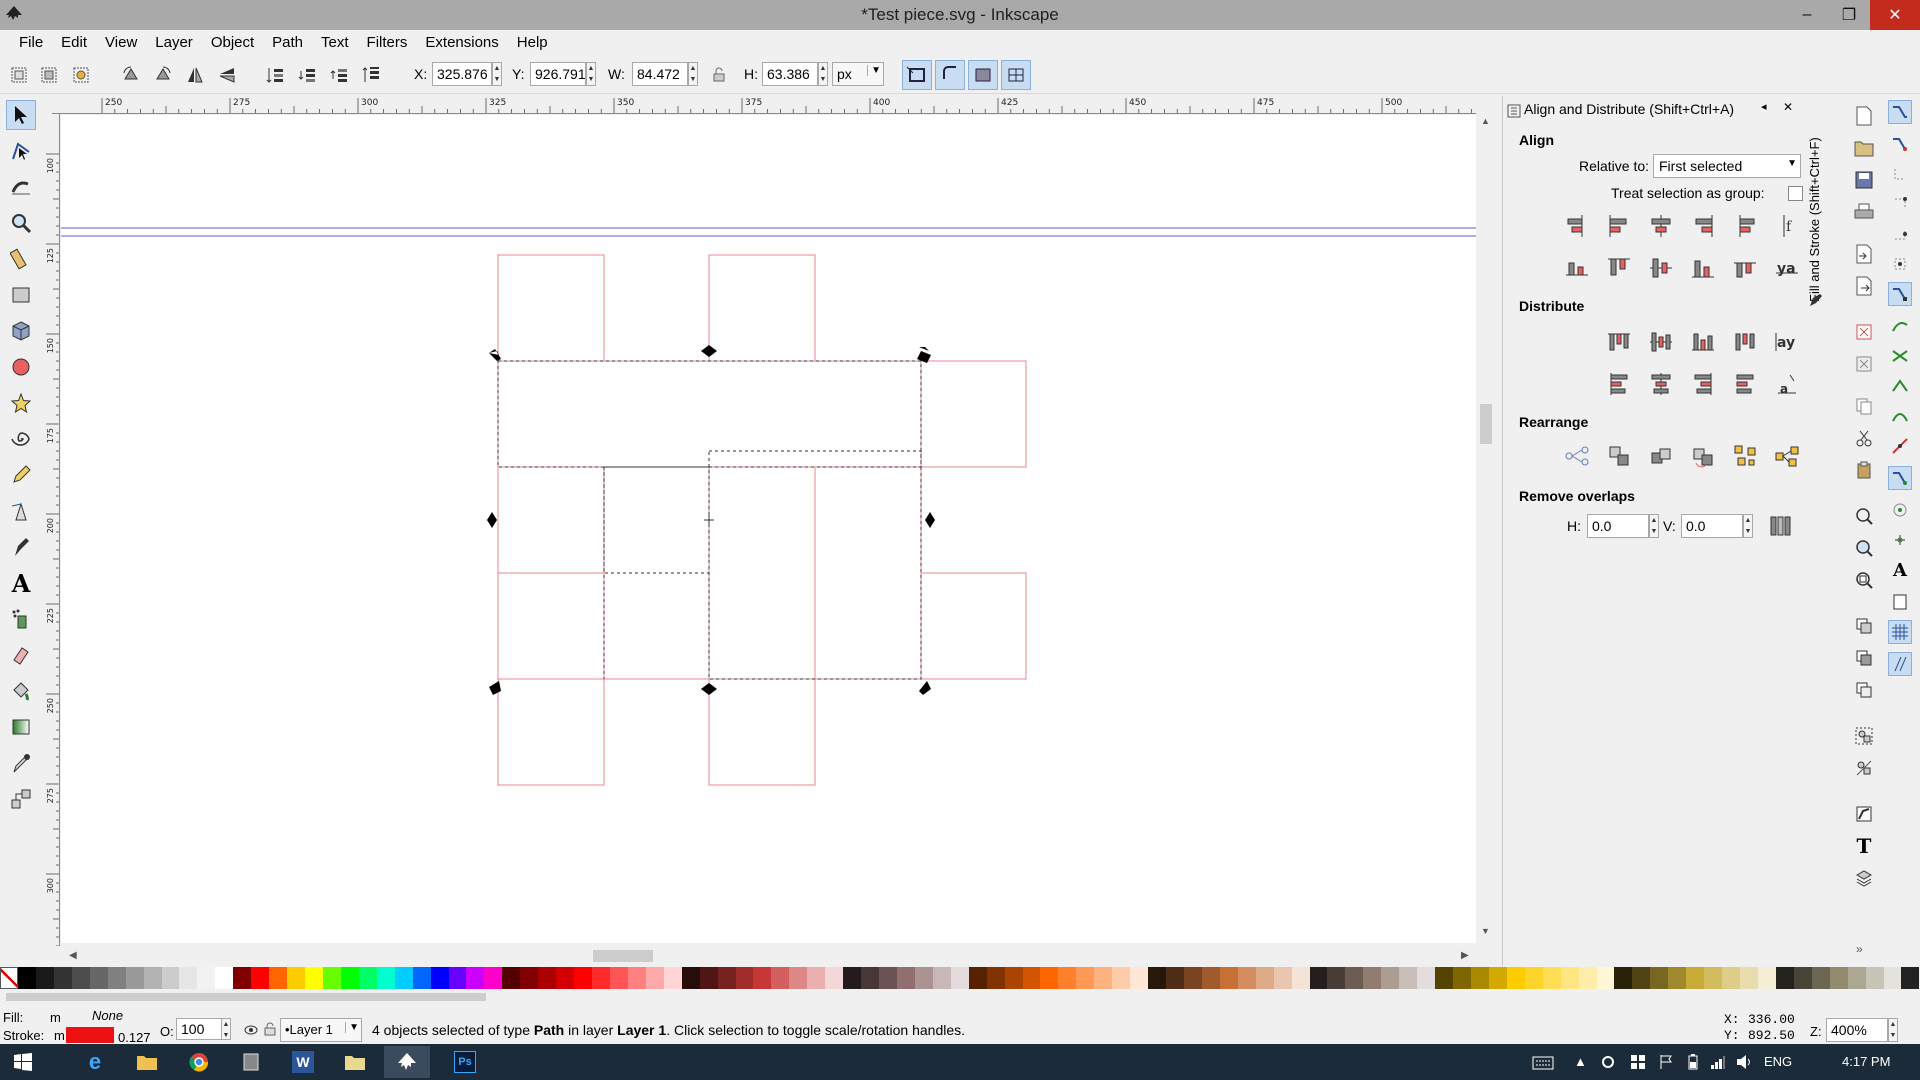 The width and height of the screenshot is (1920, 1080). Describe the element at coordinates (1864, 580) in the screenshot. I see `zoom-page-icon` at that location.